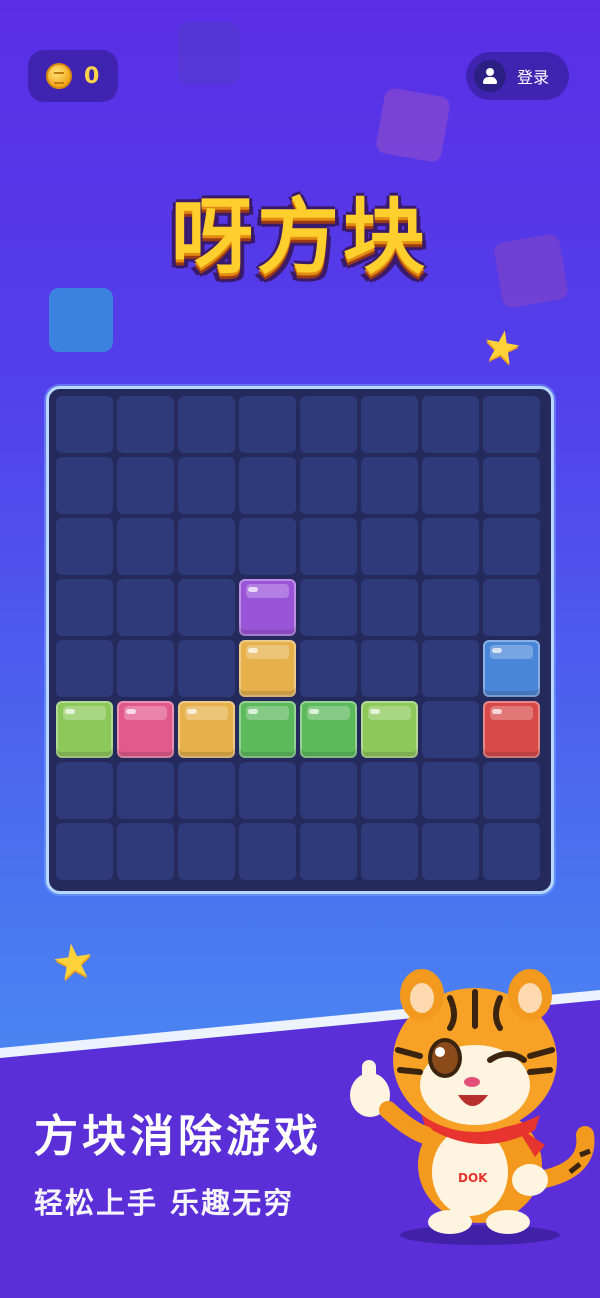 This screenshot has height=1298, width=600. Describe the element at coordinates (92, 76) in the screenshot. I see `coin-count: 0` at that location.